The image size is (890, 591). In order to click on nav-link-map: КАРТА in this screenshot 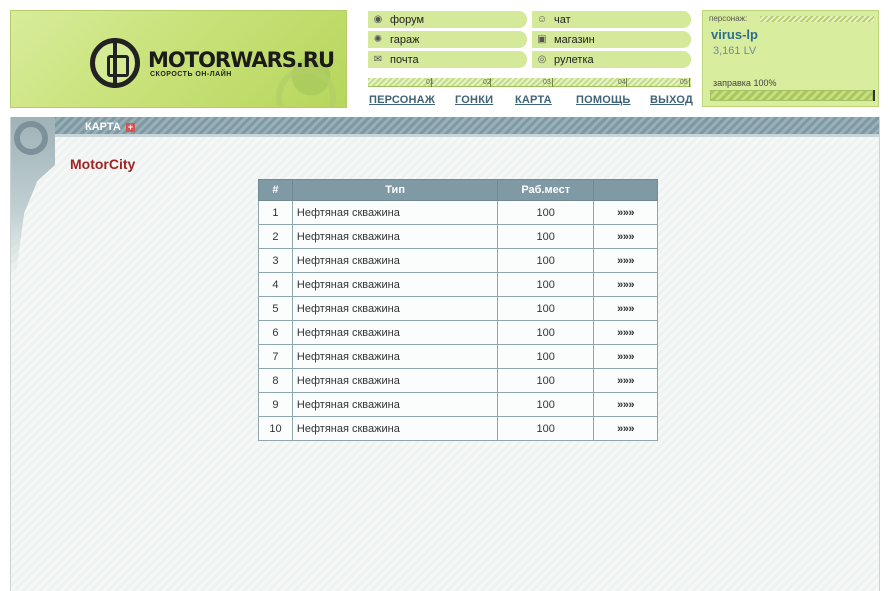, I will do `click(533, 100)`.